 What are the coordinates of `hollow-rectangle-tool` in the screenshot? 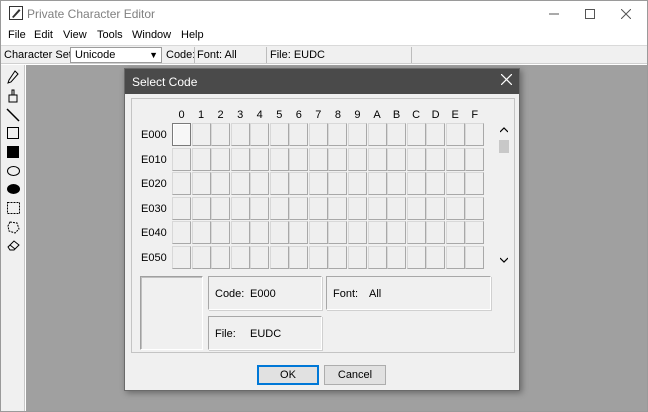 It's located at (13, 133).